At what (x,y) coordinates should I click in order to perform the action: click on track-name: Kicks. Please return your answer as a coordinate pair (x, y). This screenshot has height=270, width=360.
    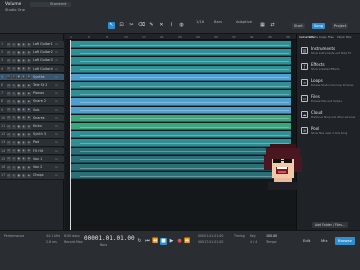
    Looking at the image, I should click on (43, 126).